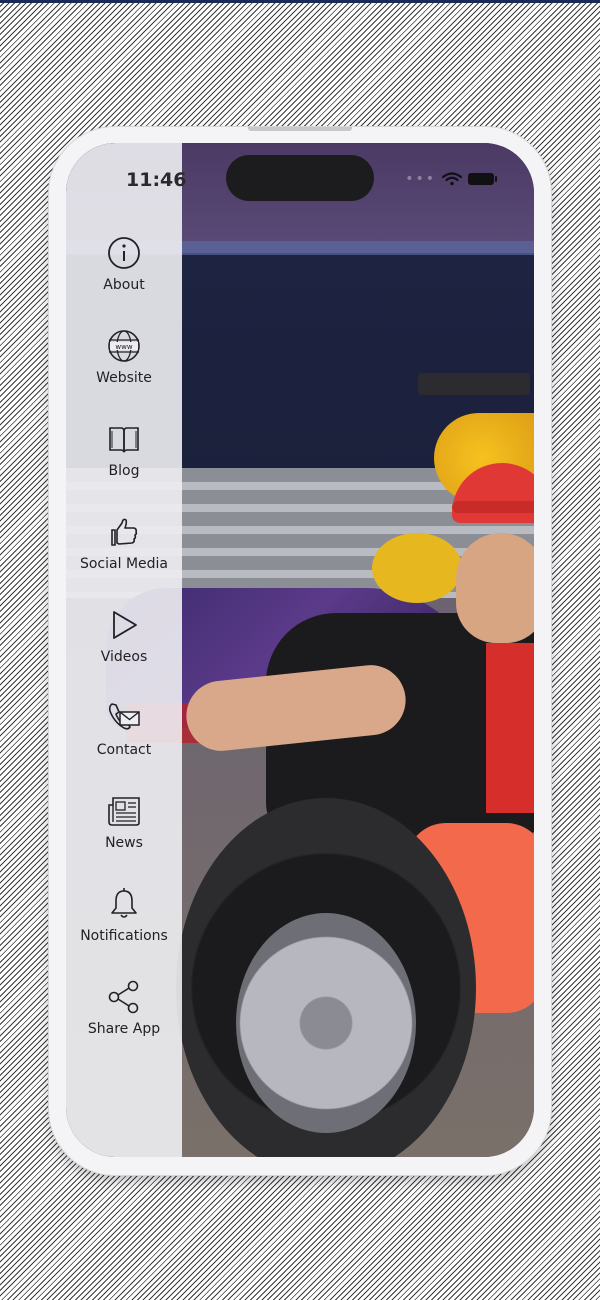 The image size is (600, 1300). I want to click on menu-label-blog: Blog, so click(124, 471).